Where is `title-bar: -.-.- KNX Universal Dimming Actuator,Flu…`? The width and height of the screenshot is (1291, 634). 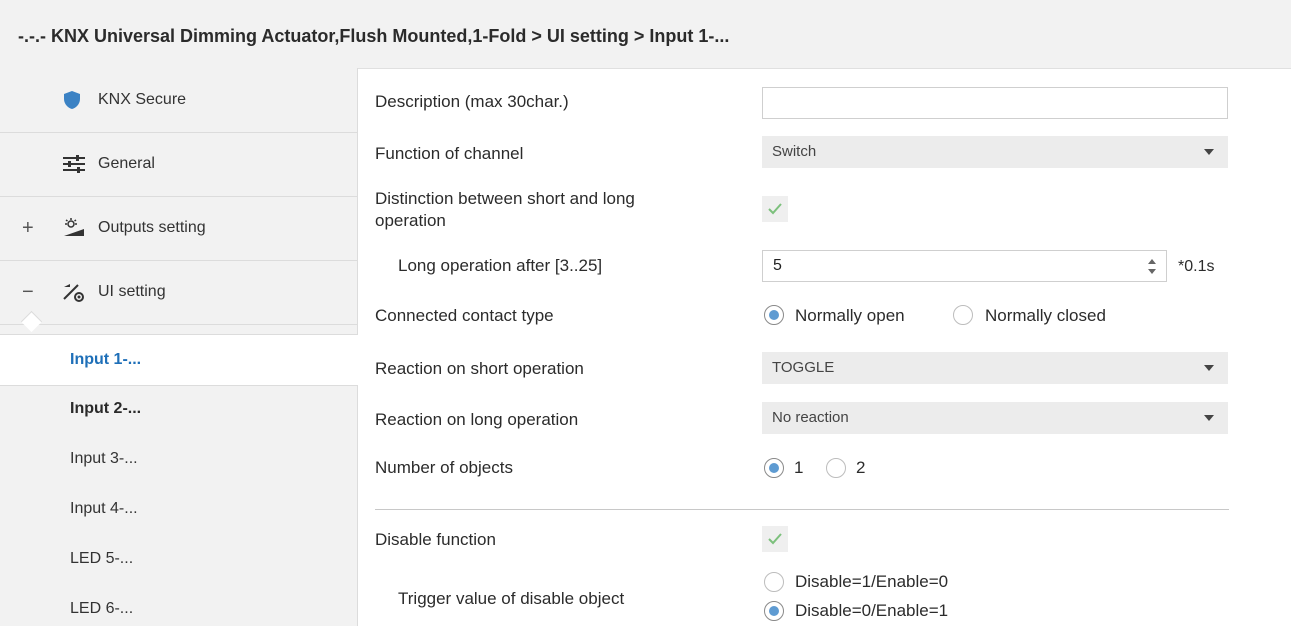
title-bar: -.-.- KNX Universal Dimming Actuator,Flu… is located at coordinates (645, 34).